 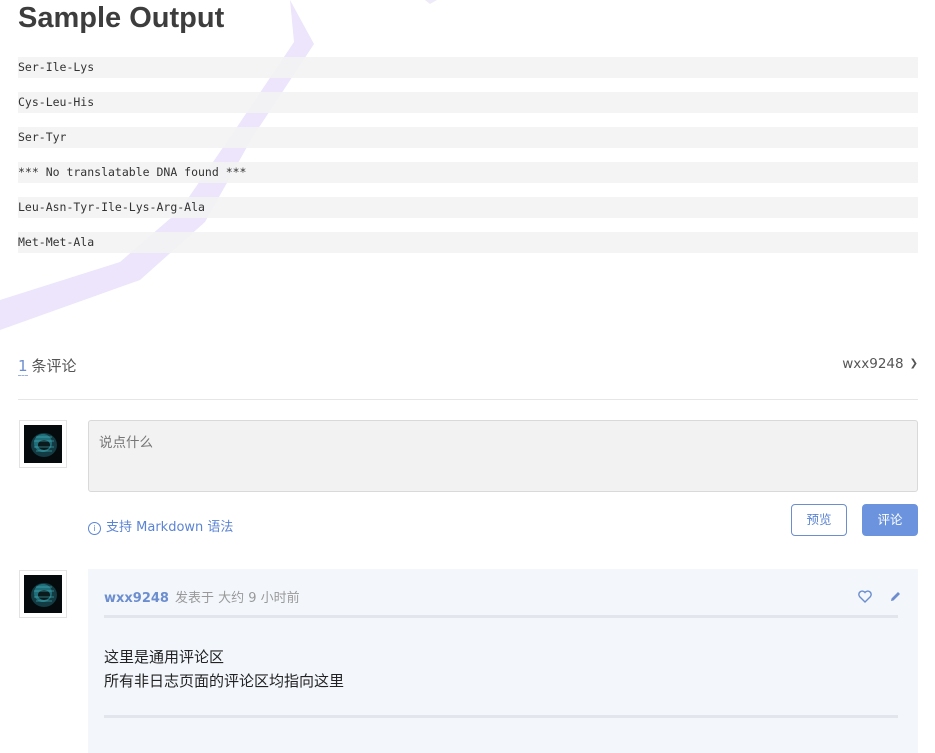 I want to click on output-line: Leu-Asn-Tyr-Ile-Lys-Arg-Ala, so click(x=468, y=207).